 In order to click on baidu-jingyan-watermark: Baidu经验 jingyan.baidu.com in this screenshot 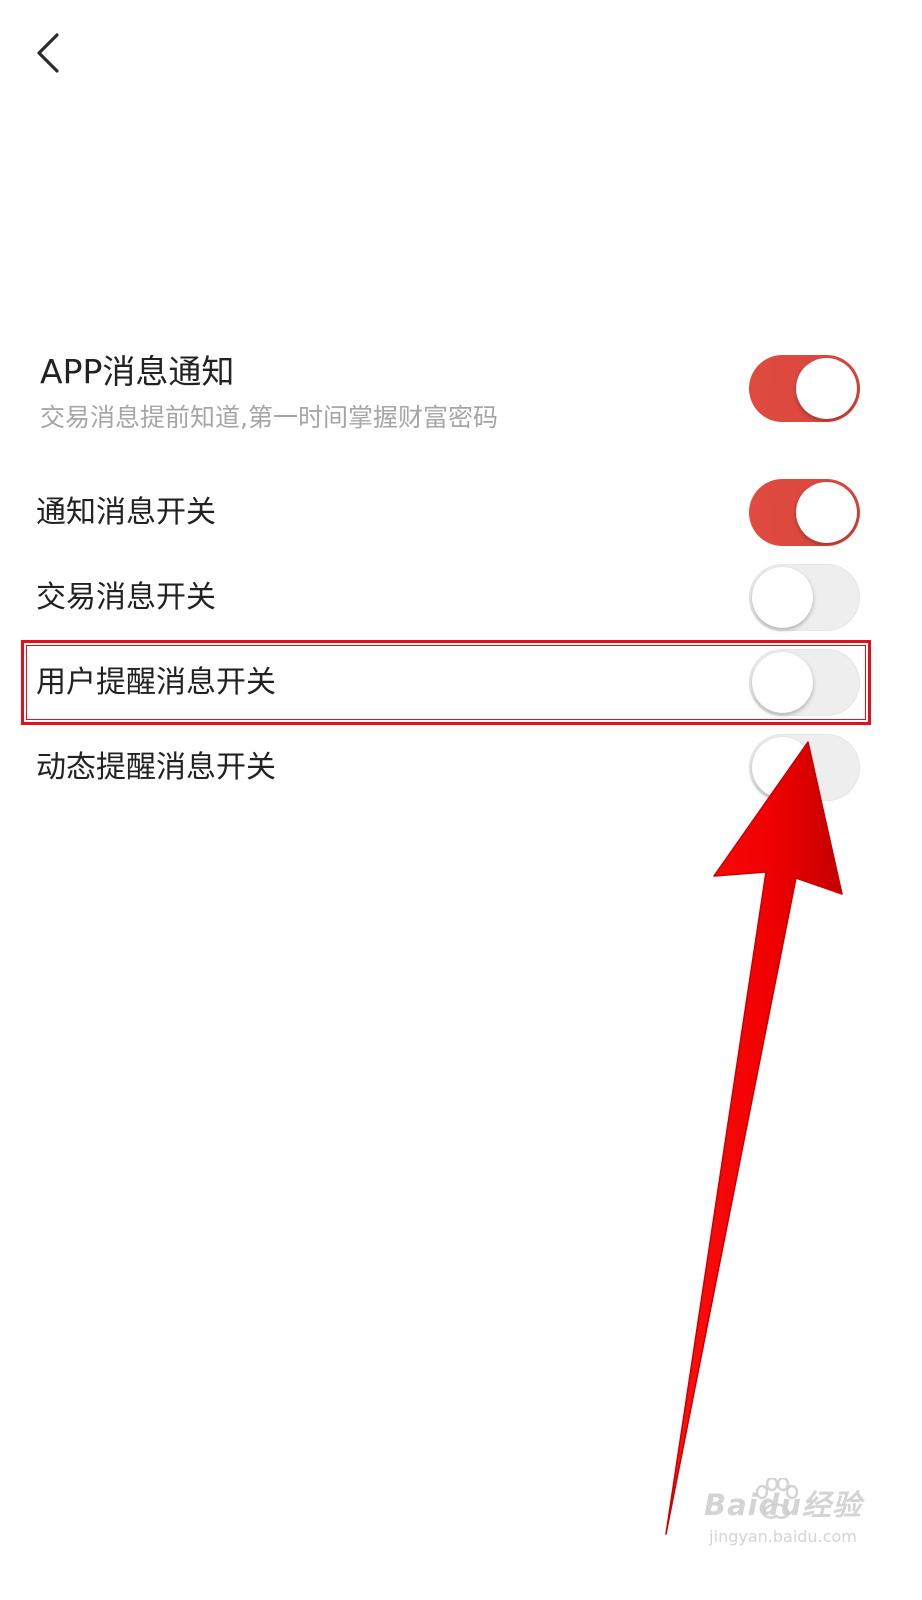, I will do `click(783, 1516)`.